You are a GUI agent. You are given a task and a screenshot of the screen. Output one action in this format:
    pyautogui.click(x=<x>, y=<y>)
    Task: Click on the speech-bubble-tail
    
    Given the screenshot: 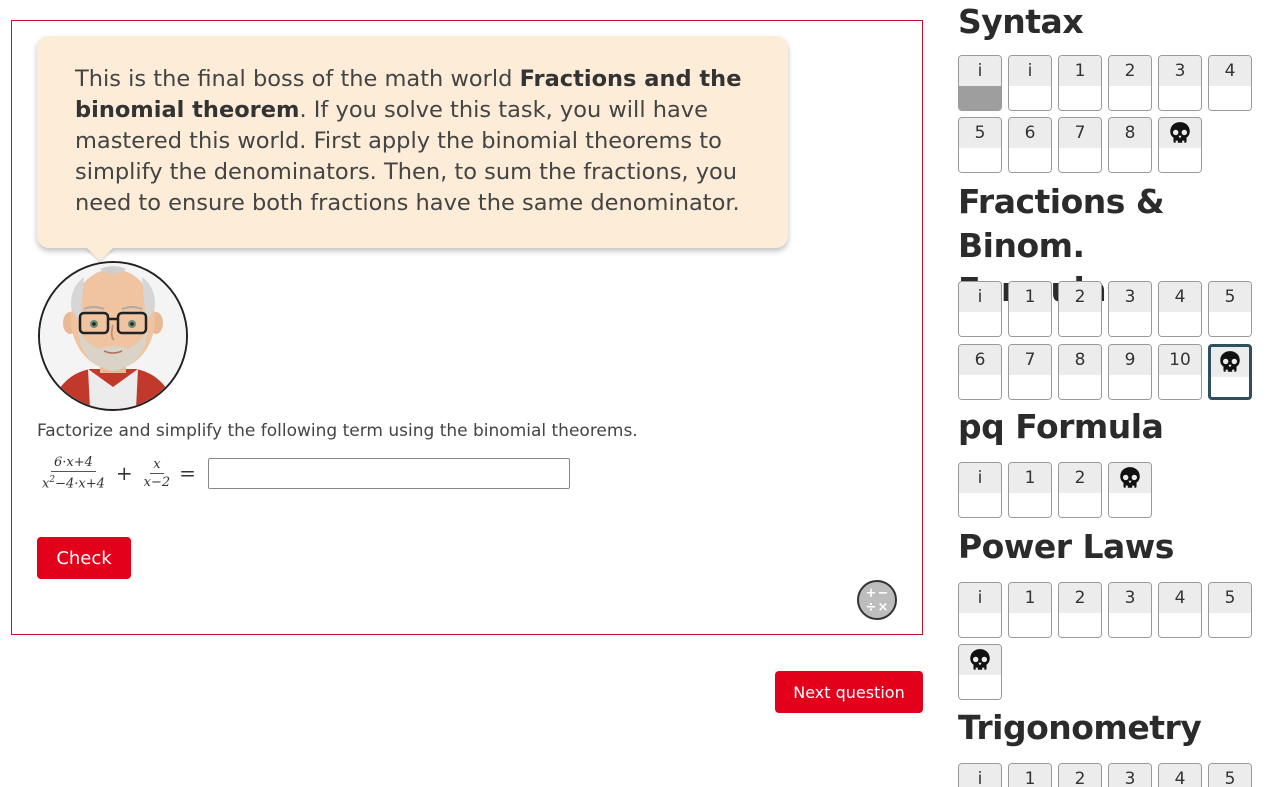 What is the action you would take?
    pyautogui.click(x=100, y=254)
    